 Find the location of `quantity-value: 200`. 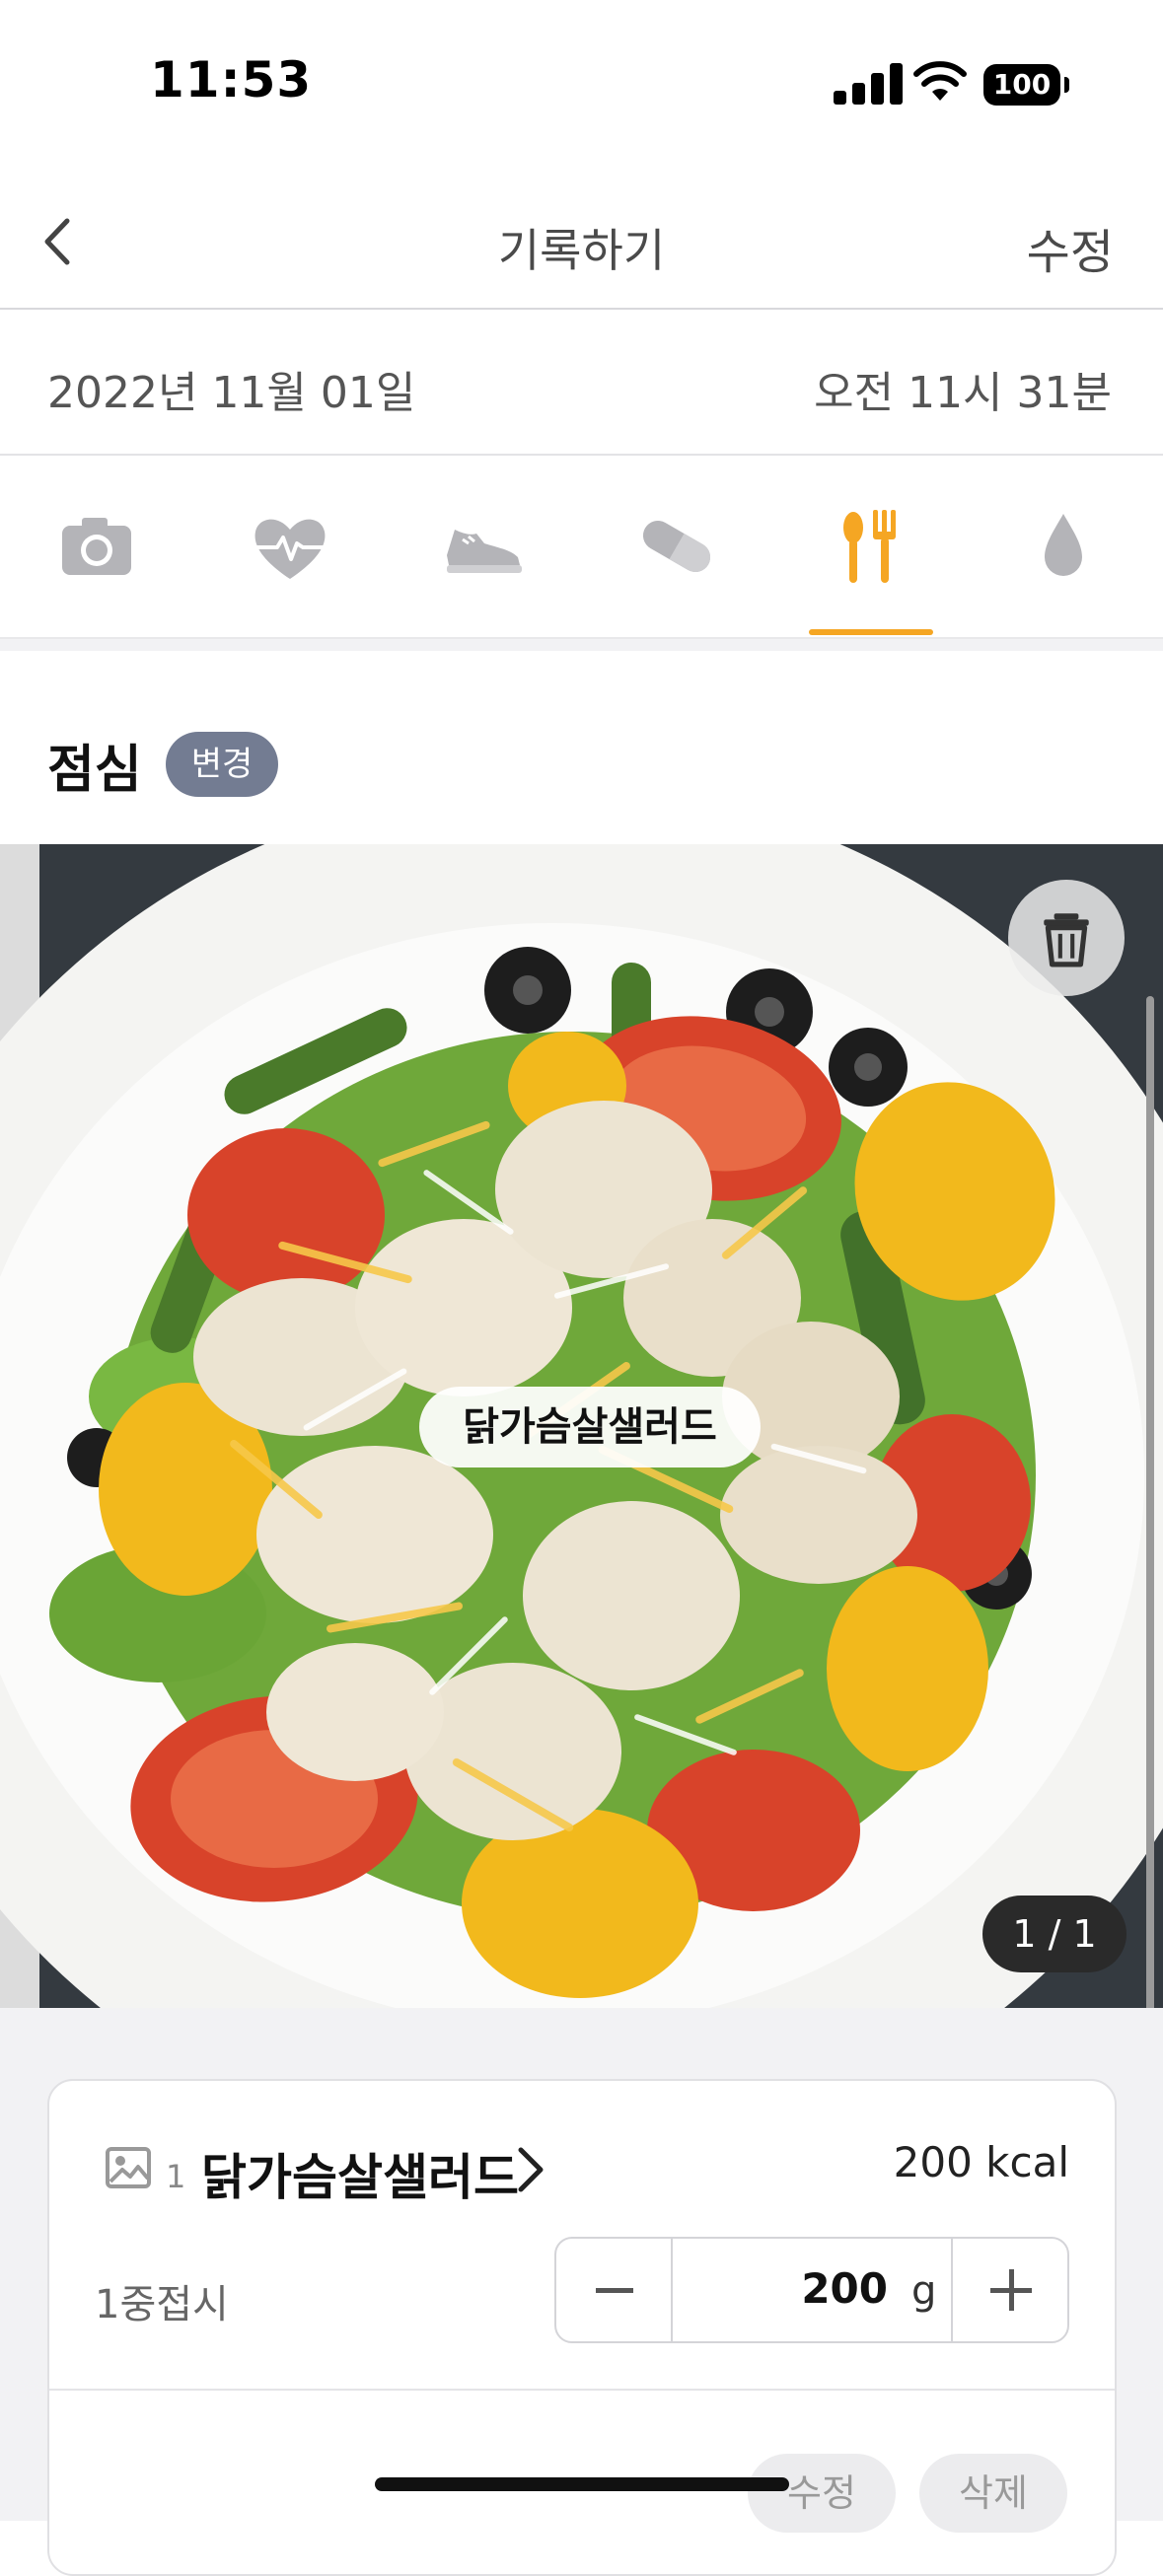

quantity-value: 200 is located at coordinates (819, 2288).